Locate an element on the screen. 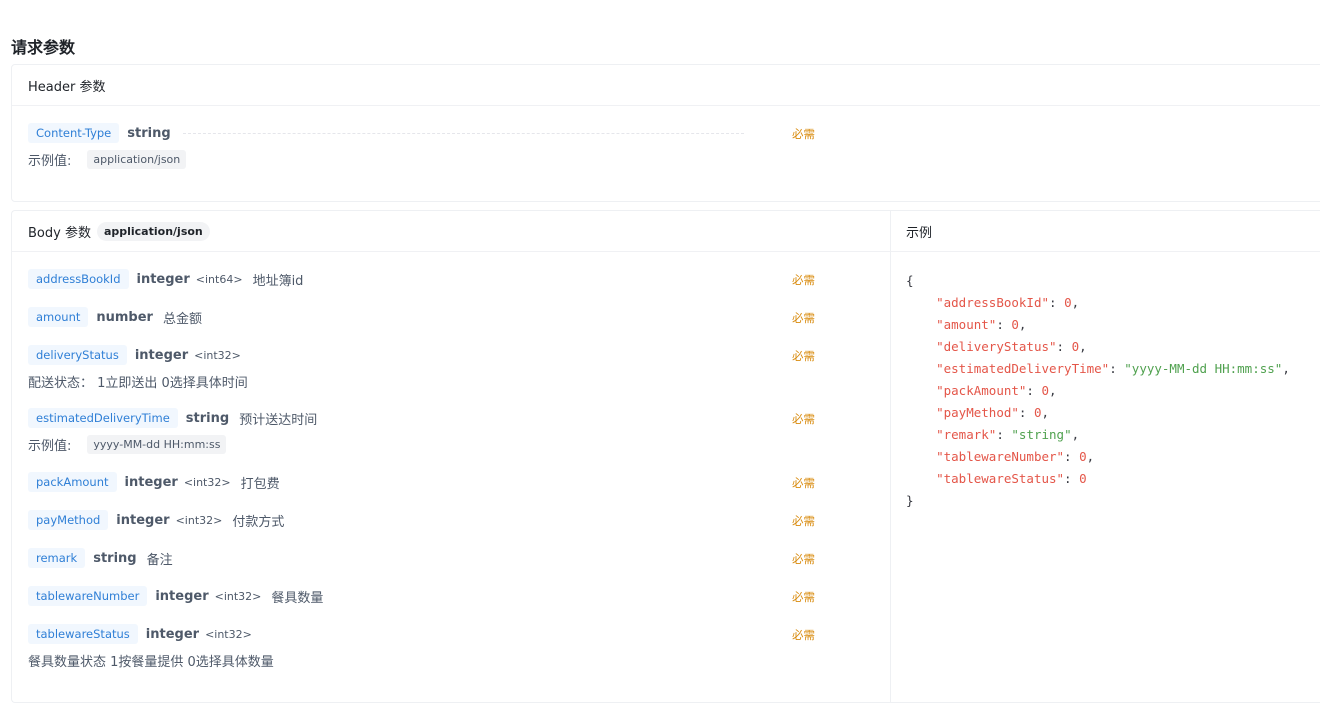  param-name: deliveryStatus is located at coordinates (77, 355).